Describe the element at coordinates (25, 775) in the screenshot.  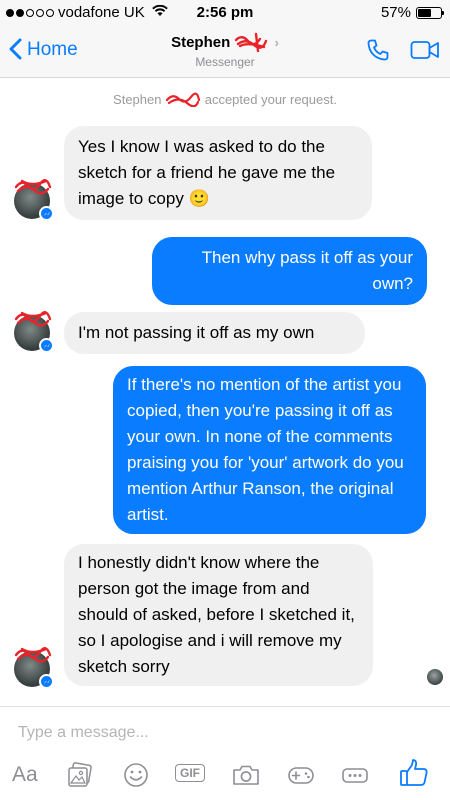
I see `text-size-button: Aa` at that location.